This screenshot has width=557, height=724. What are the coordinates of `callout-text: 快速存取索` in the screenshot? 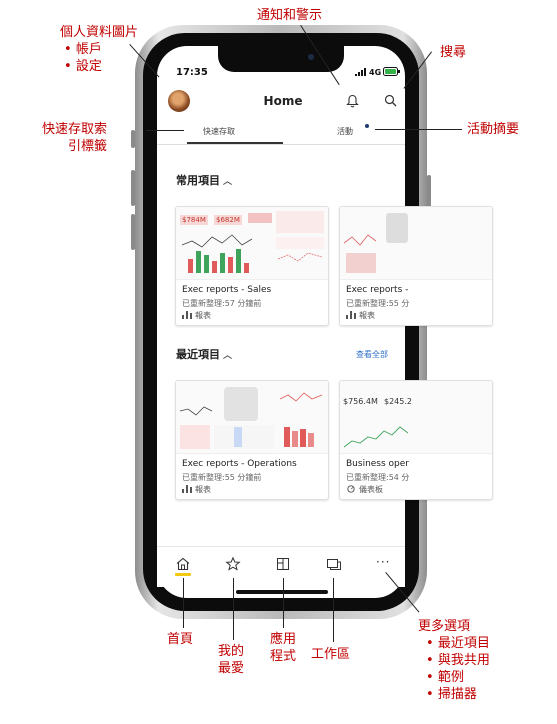 It's located at (75, 129).